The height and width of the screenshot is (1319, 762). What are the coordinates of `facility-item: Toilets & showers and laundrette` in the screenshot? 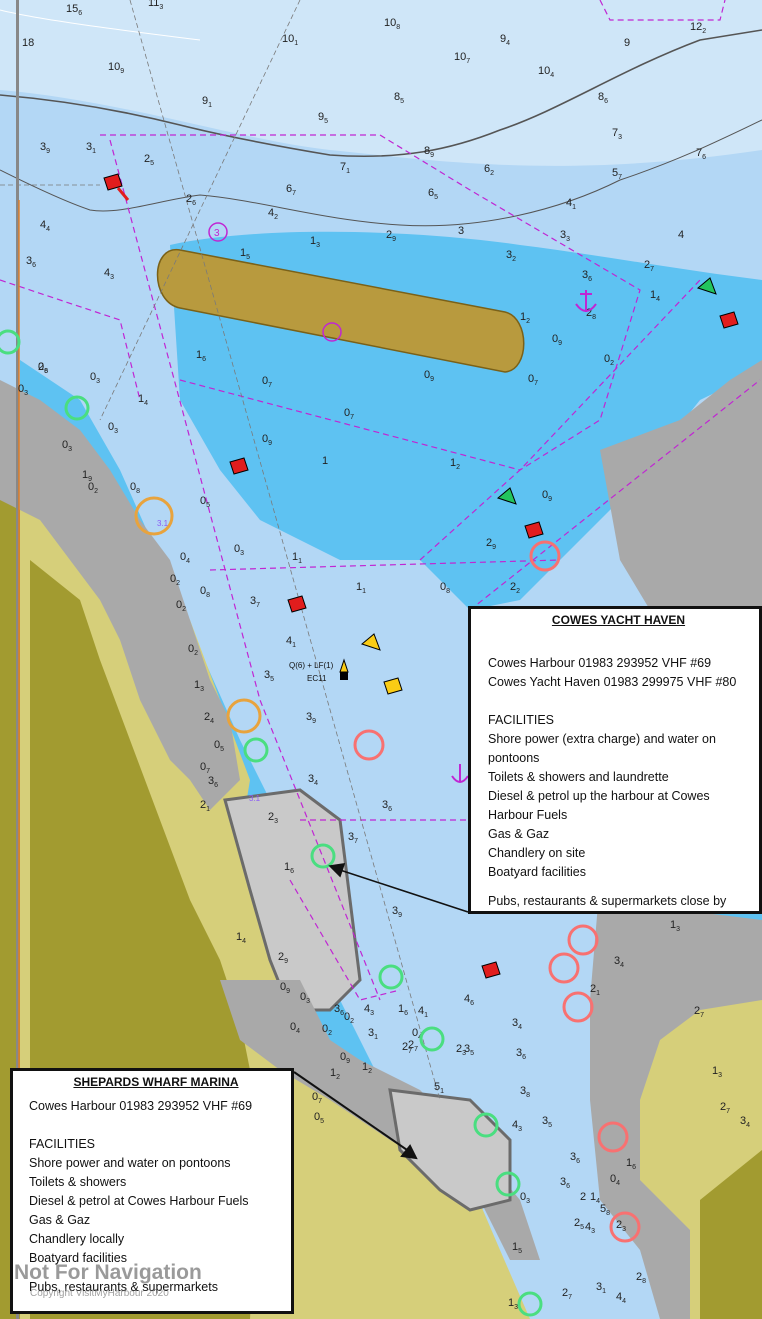 It's located at (578, 777).